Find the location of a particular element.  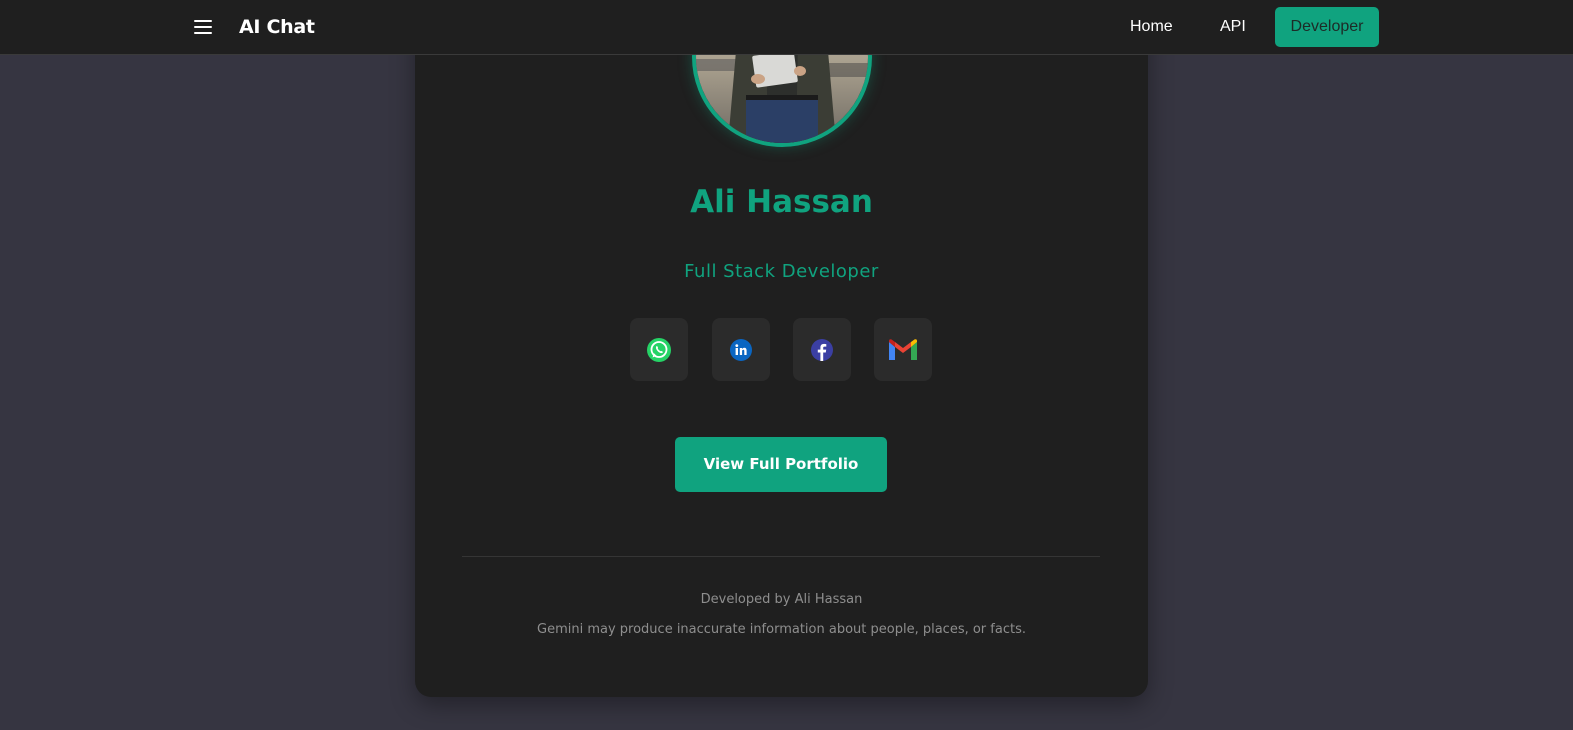

linkedin-button is located at coordinates (741, 349).